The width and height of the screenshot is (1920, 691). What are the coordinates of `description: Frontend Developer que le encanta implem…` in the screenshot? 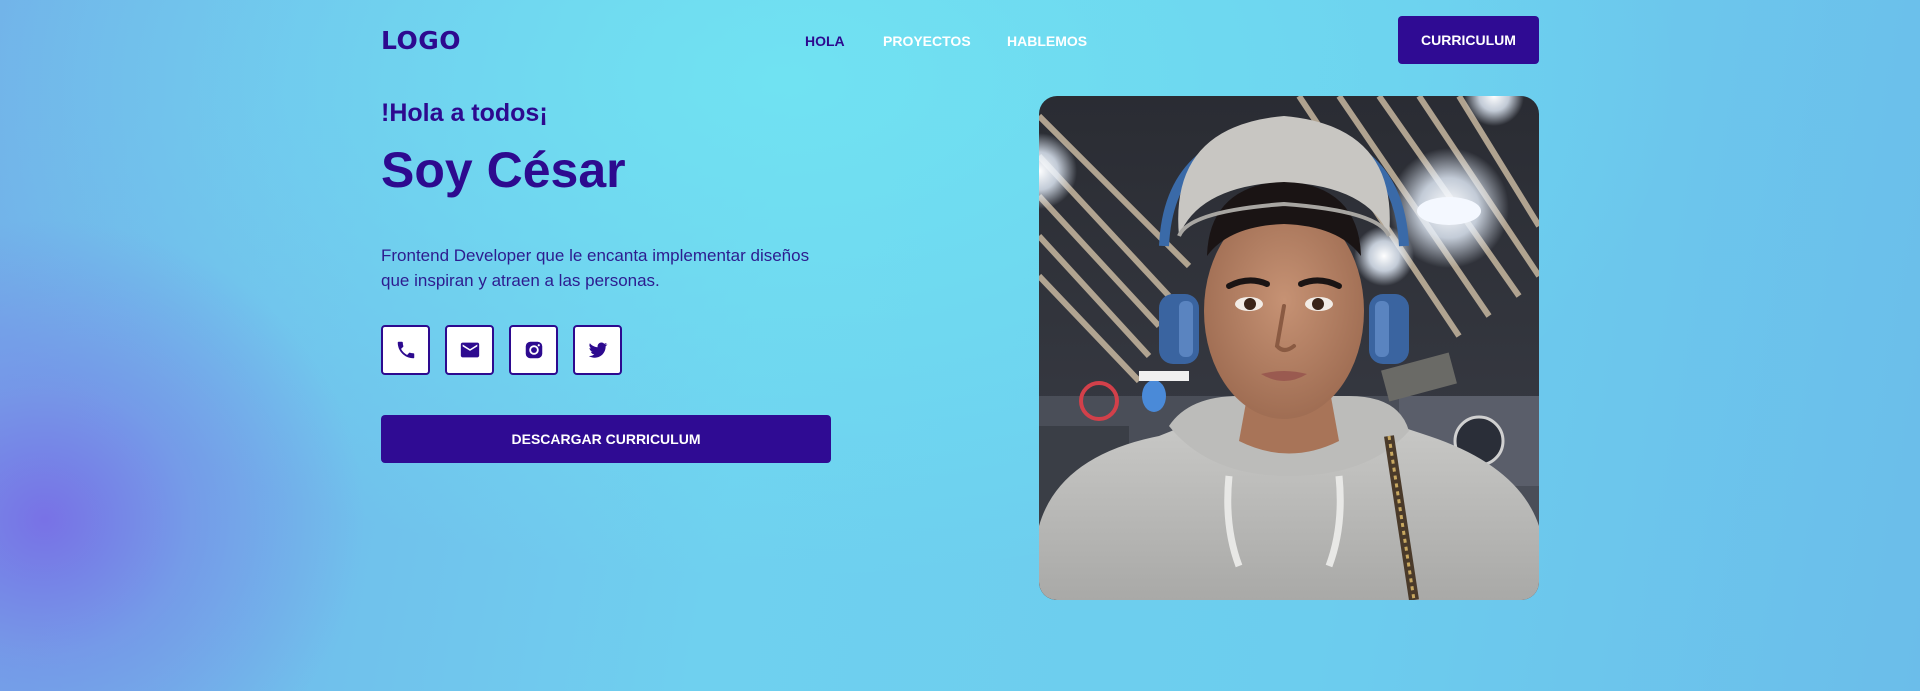 It's located at (595, 268).